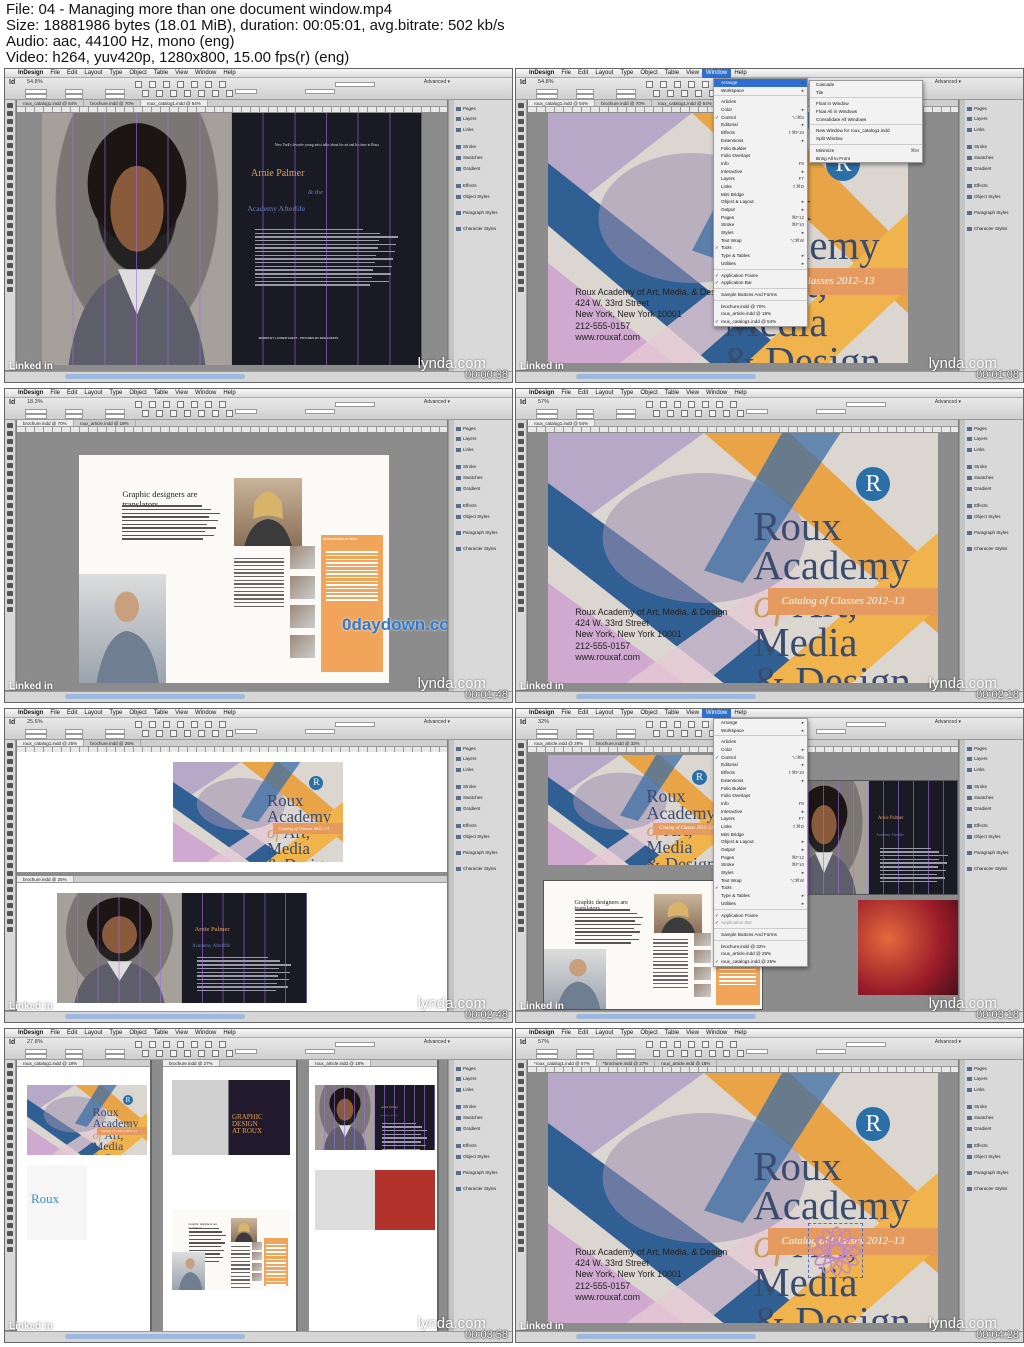 Image resolution: width=1024 pixels, height=1347 pixels. What do you see at coordinates (760, 850) in the screenshot?
I see `window-menu-item: Output ▸` at bounding box center [760, 850].